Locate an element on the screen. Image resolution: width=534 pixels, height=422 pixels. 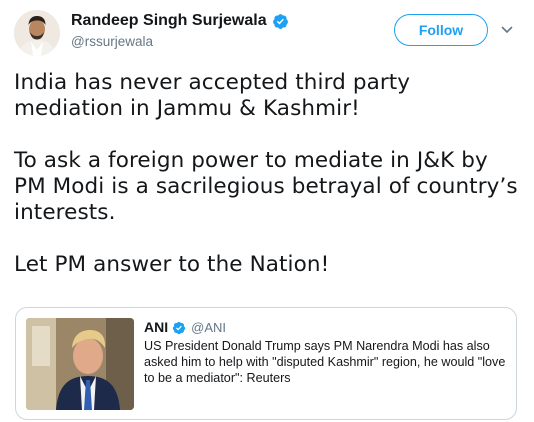
author-info: Randeep Singh Surjewala @rssurjewala is located at coordinates (221, 29).